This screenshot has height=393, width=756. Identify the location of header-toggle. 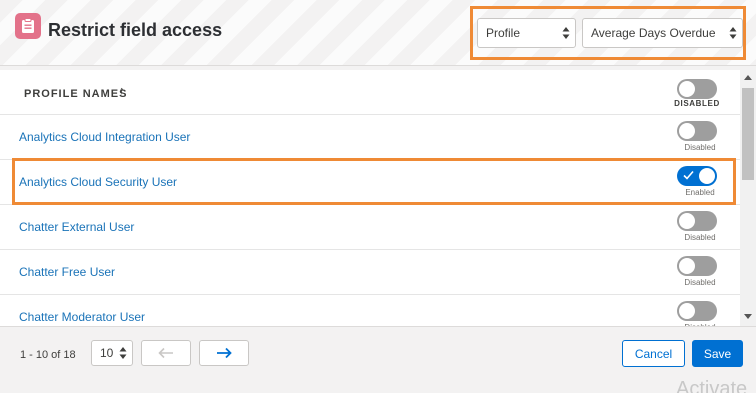
(697, 89).